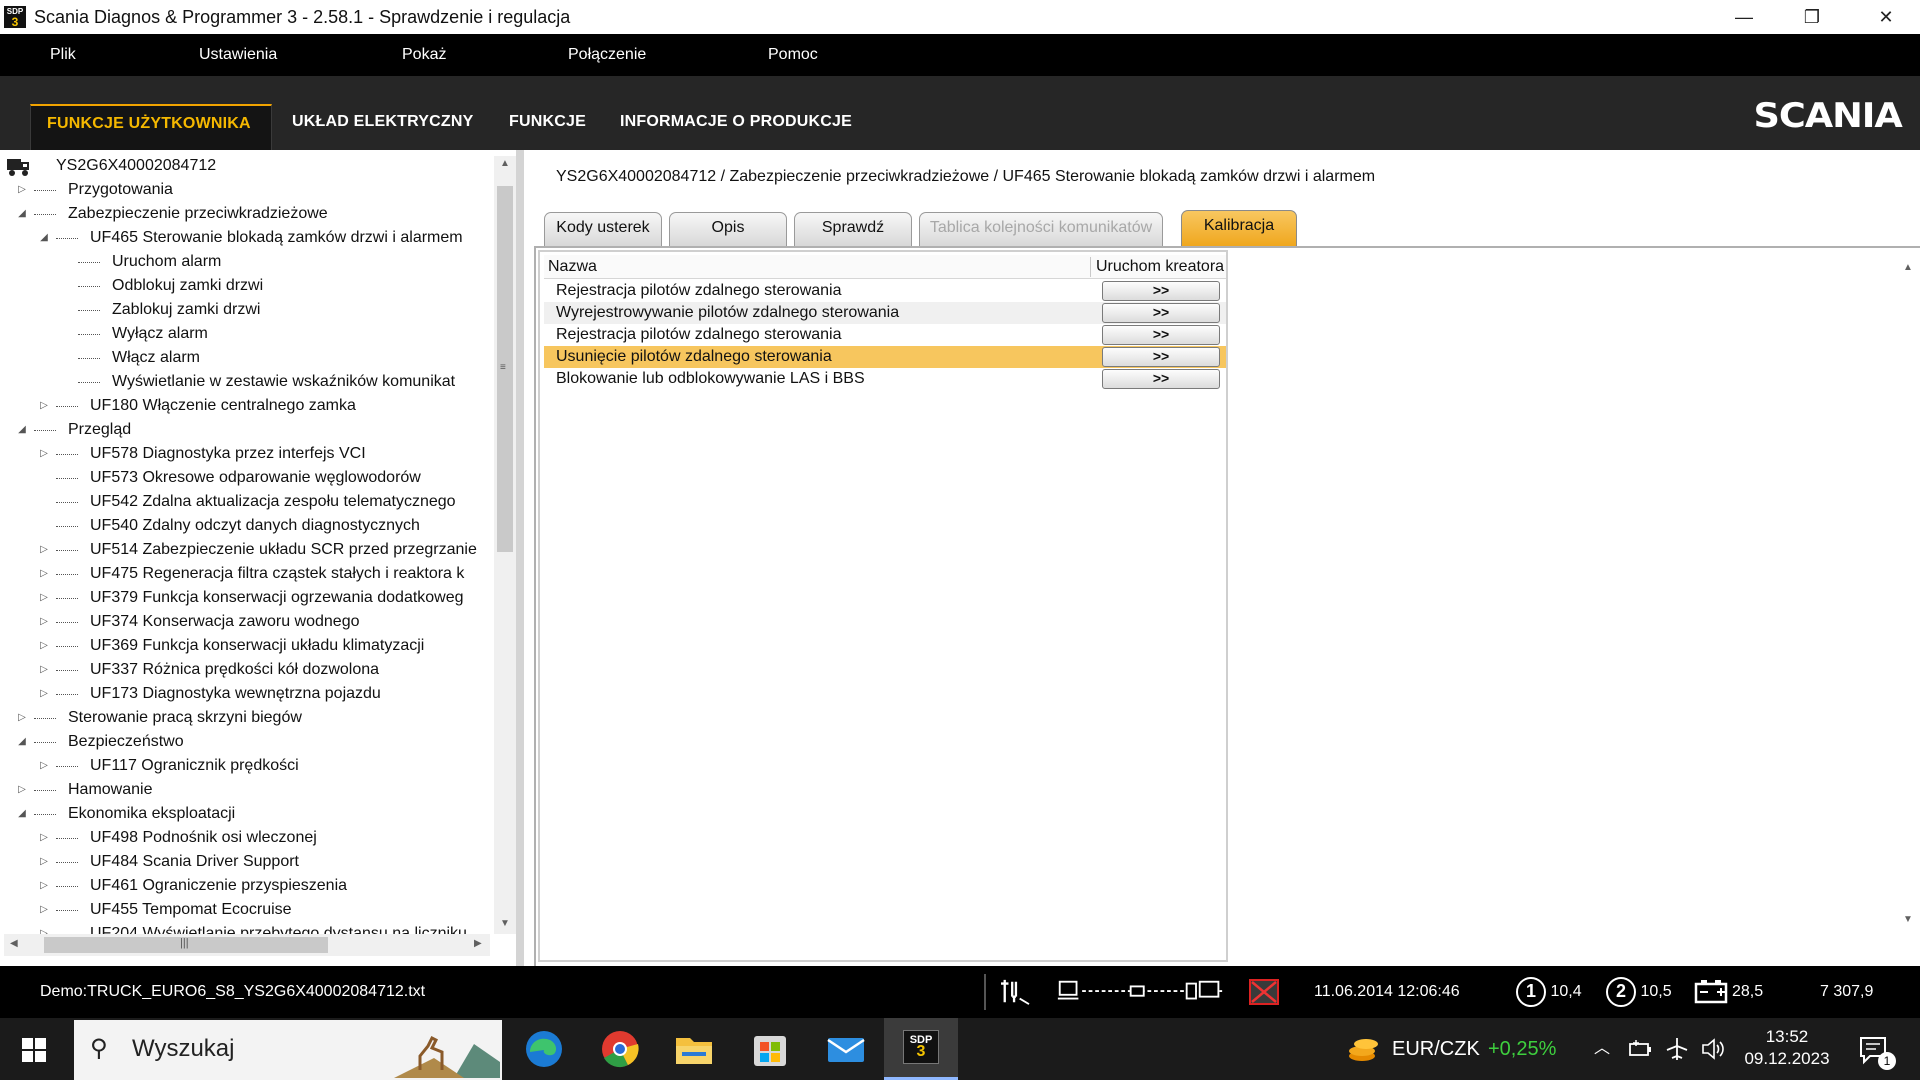 The image size is (1920, 1080). I want to click on scroll-right-arrow-icon: ▶, so click(478, 943).